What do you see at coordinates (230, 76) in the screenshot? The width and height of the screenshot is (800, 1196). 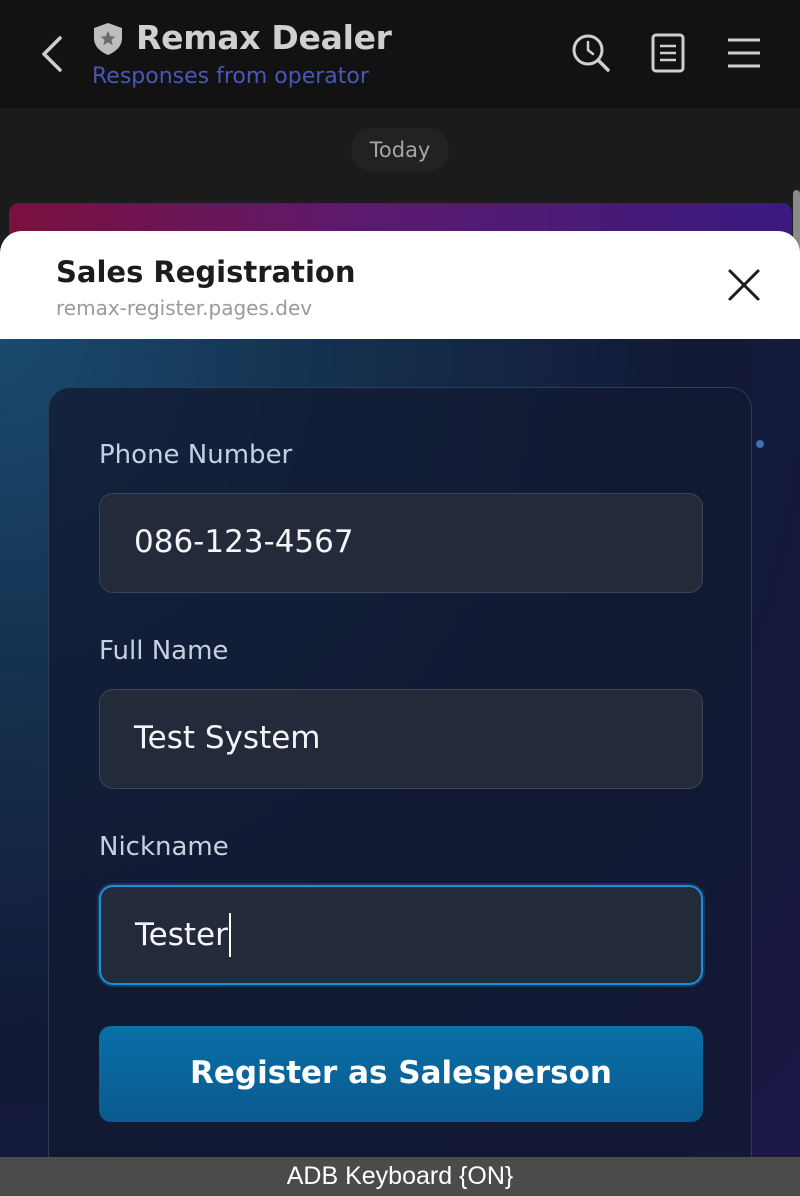 I see `chat-subtitle: Responses from operator` at bounding box center [230, 76].